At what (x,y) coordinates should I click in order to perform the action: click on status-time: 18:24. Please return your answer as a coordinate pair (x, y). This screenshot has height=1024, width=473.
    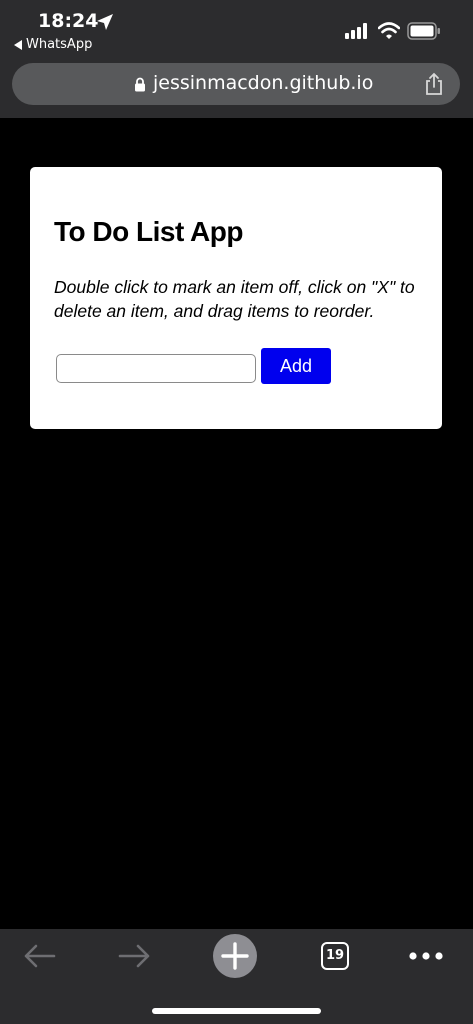
    Looking at the image, I should click on (68, 21).